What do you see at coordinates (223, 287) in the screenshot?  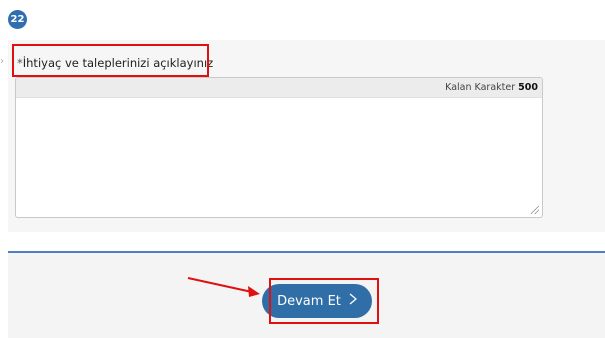 I see `red-arrow-annotation` at bounding box center [223, 287].